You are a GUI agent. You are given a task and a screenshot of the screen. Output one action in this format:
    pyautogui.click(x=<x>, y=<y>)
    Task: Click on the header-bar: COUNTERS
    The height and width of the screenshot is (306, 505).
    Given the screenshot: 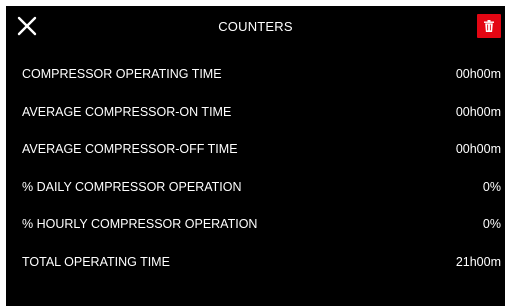 What is the action you would take?
    pyautogui.click(x=255, y=27)
    